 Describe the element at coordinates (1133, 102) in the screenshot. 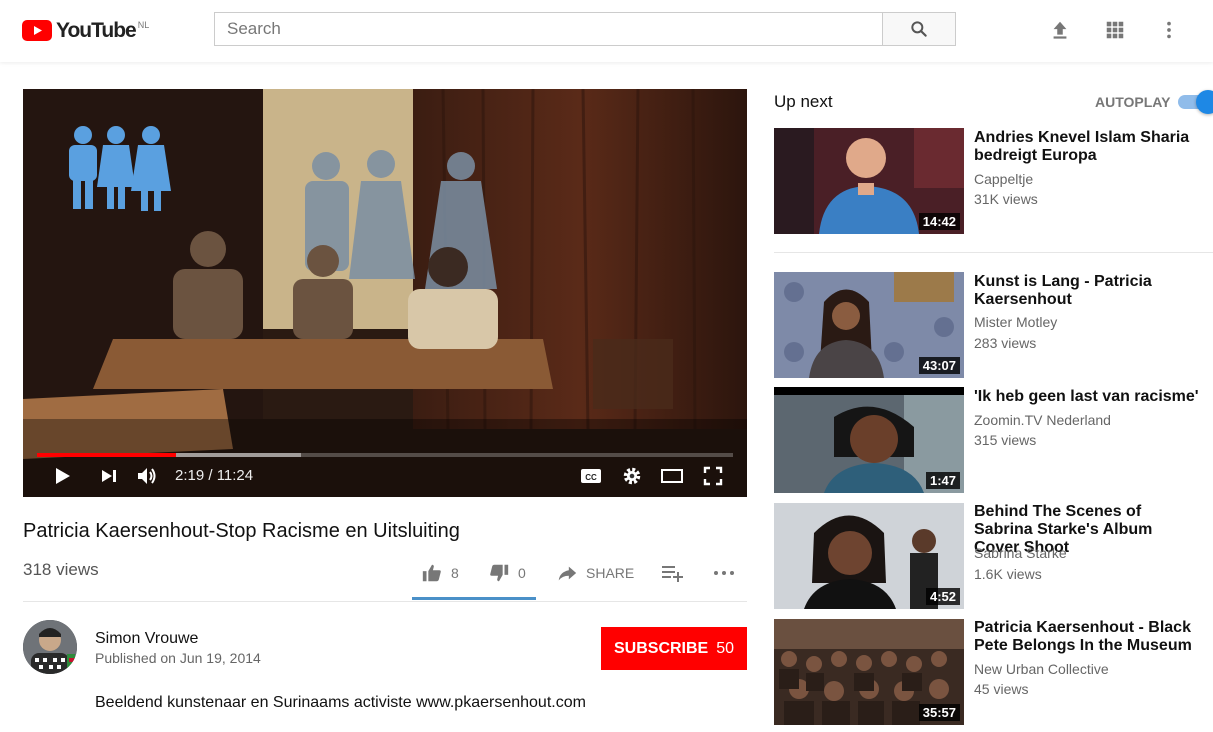

I see `autoplay-label: AUTOPLAY` at that location.